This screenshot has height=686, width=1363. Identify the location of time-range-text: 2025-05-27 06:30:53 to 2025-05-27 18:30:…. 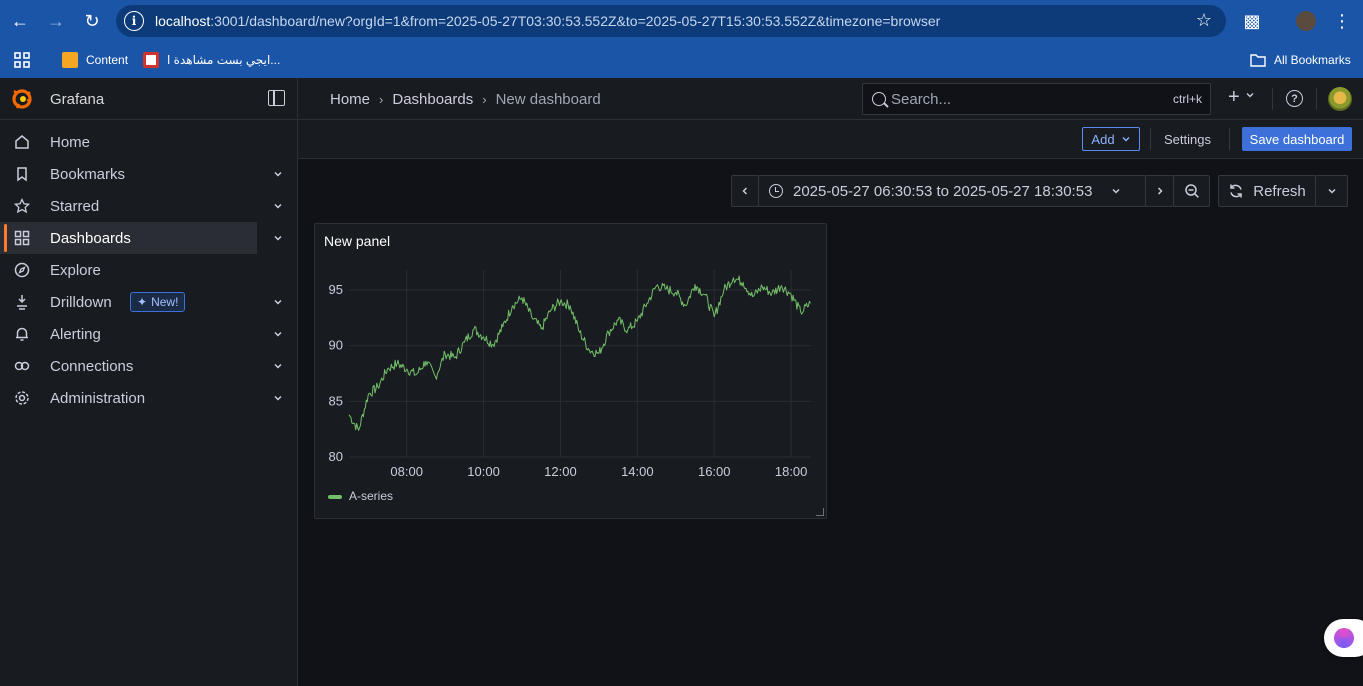
(943, 191).